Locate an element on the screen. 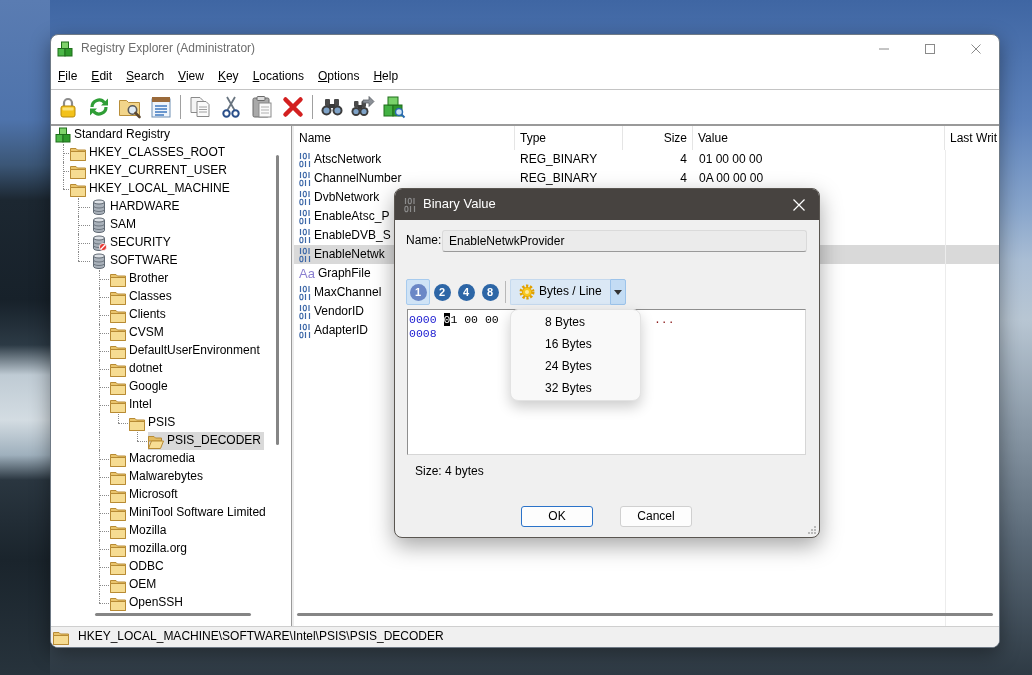 The image size is (1032, 675). value-name: EnableNetwk is located at coordinates (349, 254).